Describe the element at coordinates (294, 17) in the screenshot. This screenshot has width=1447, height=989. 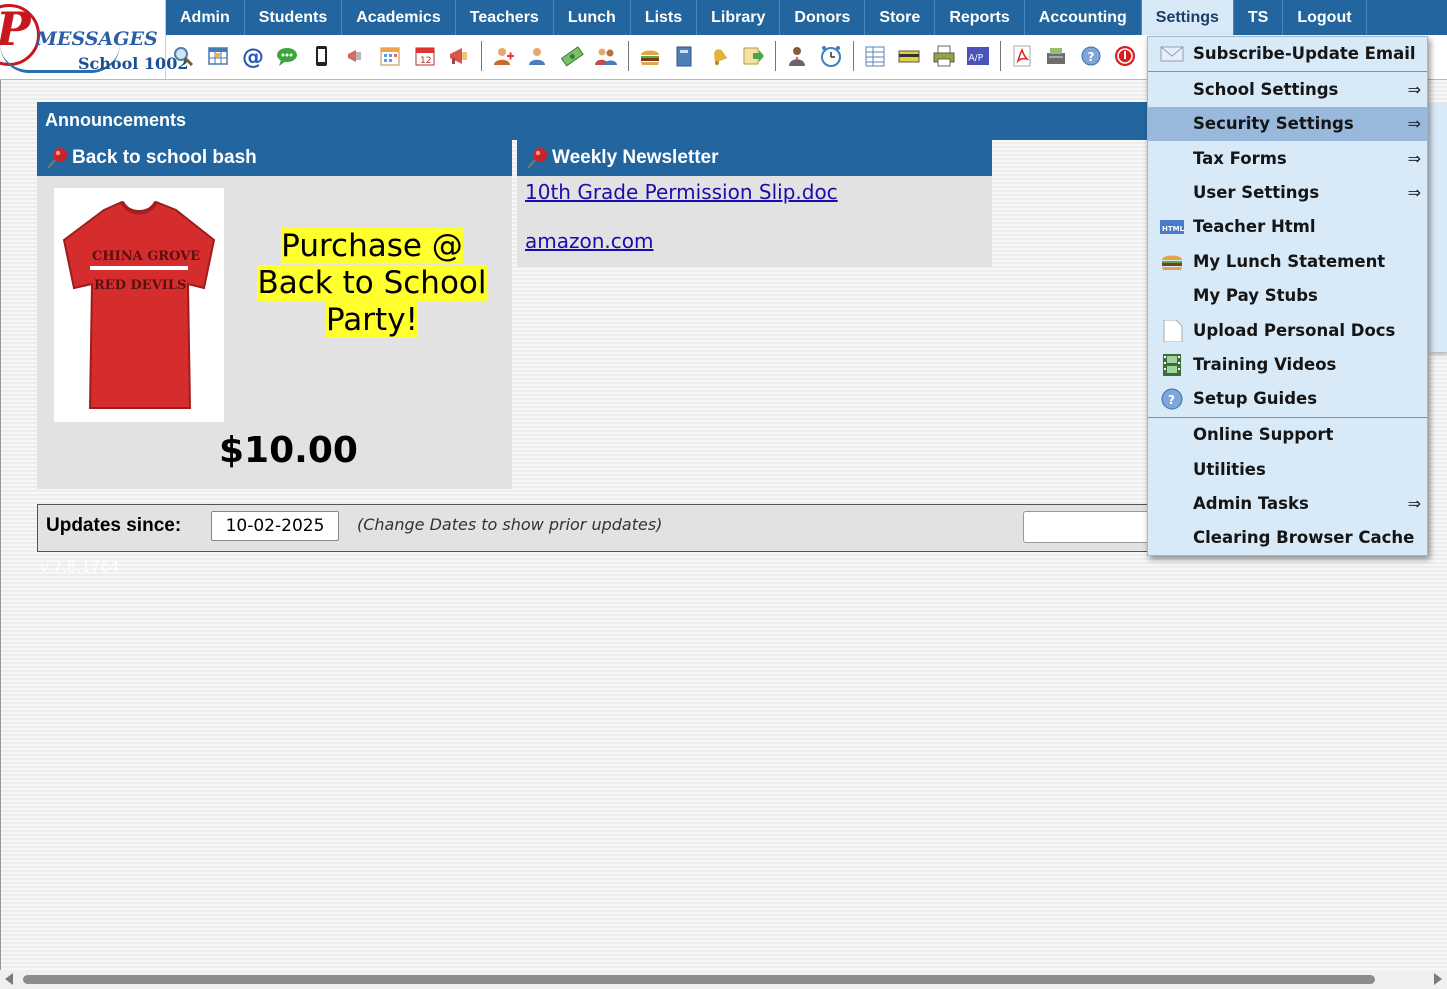
I see `nav-students: Students` at that location.